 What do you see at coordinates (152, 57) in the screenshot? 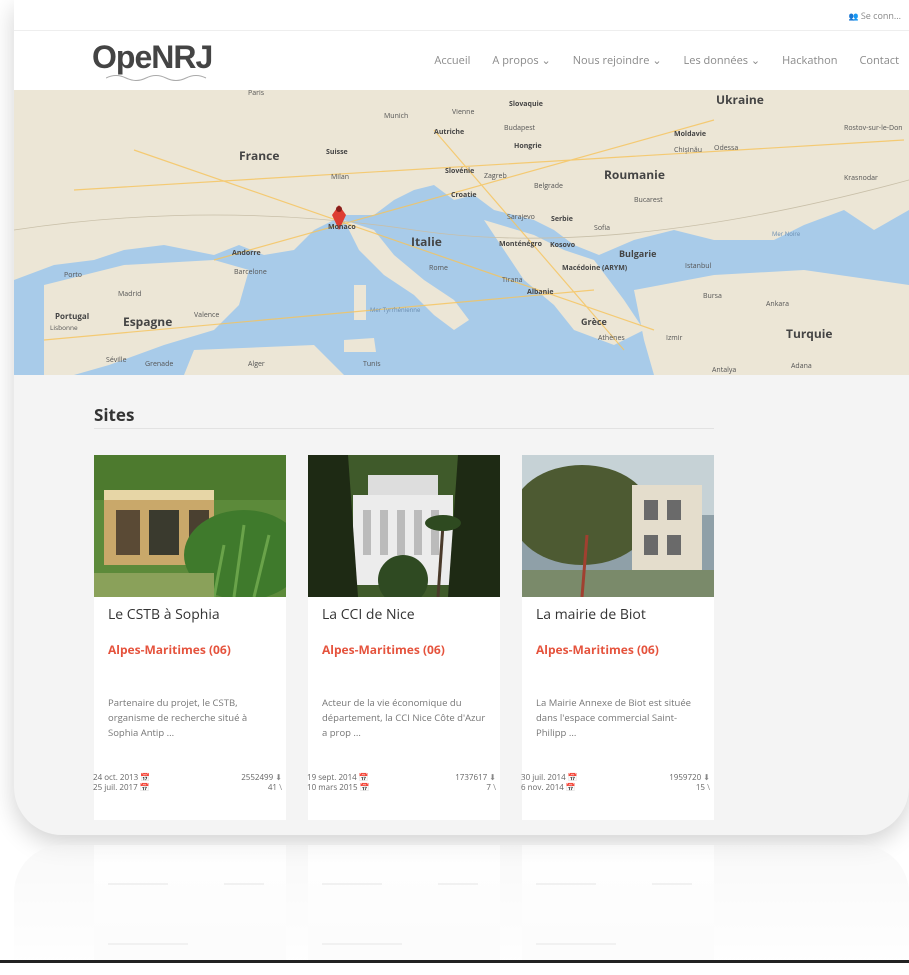
I see `logo: OpeNRJ` at bounding box center [152, 57].